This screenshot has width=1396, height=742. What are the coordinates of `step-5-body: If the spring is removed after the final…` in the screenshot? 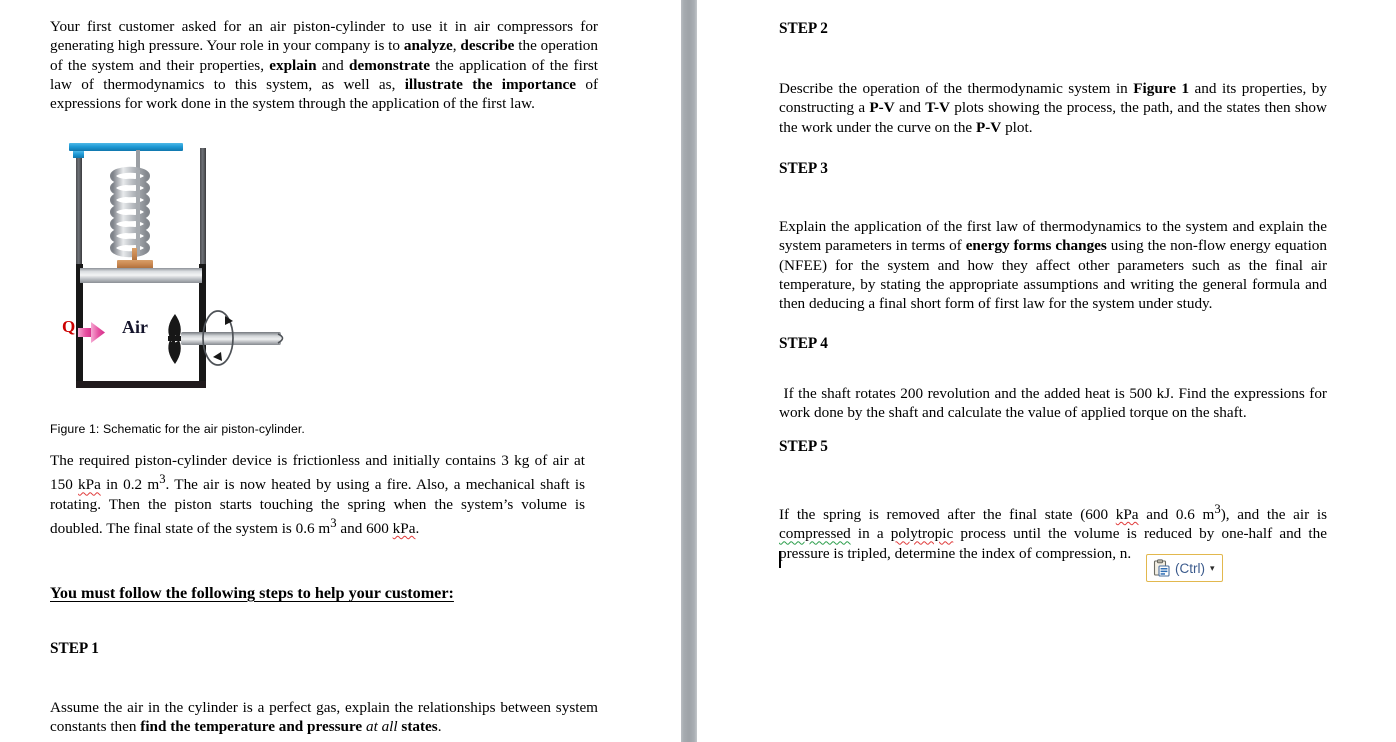 It's located at (1053, 532).